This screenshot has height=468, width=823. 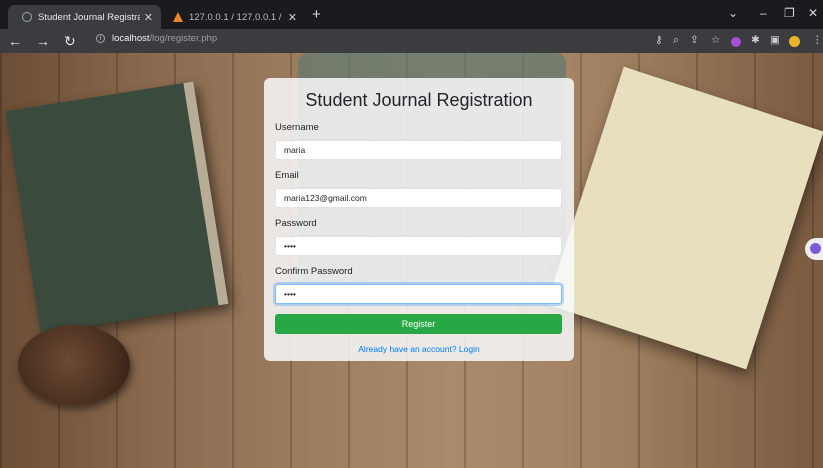 What do you see at coordinates (70, 41) in the screenshot?
I see `reload-button: ↻` at bounding box center [70, 41].